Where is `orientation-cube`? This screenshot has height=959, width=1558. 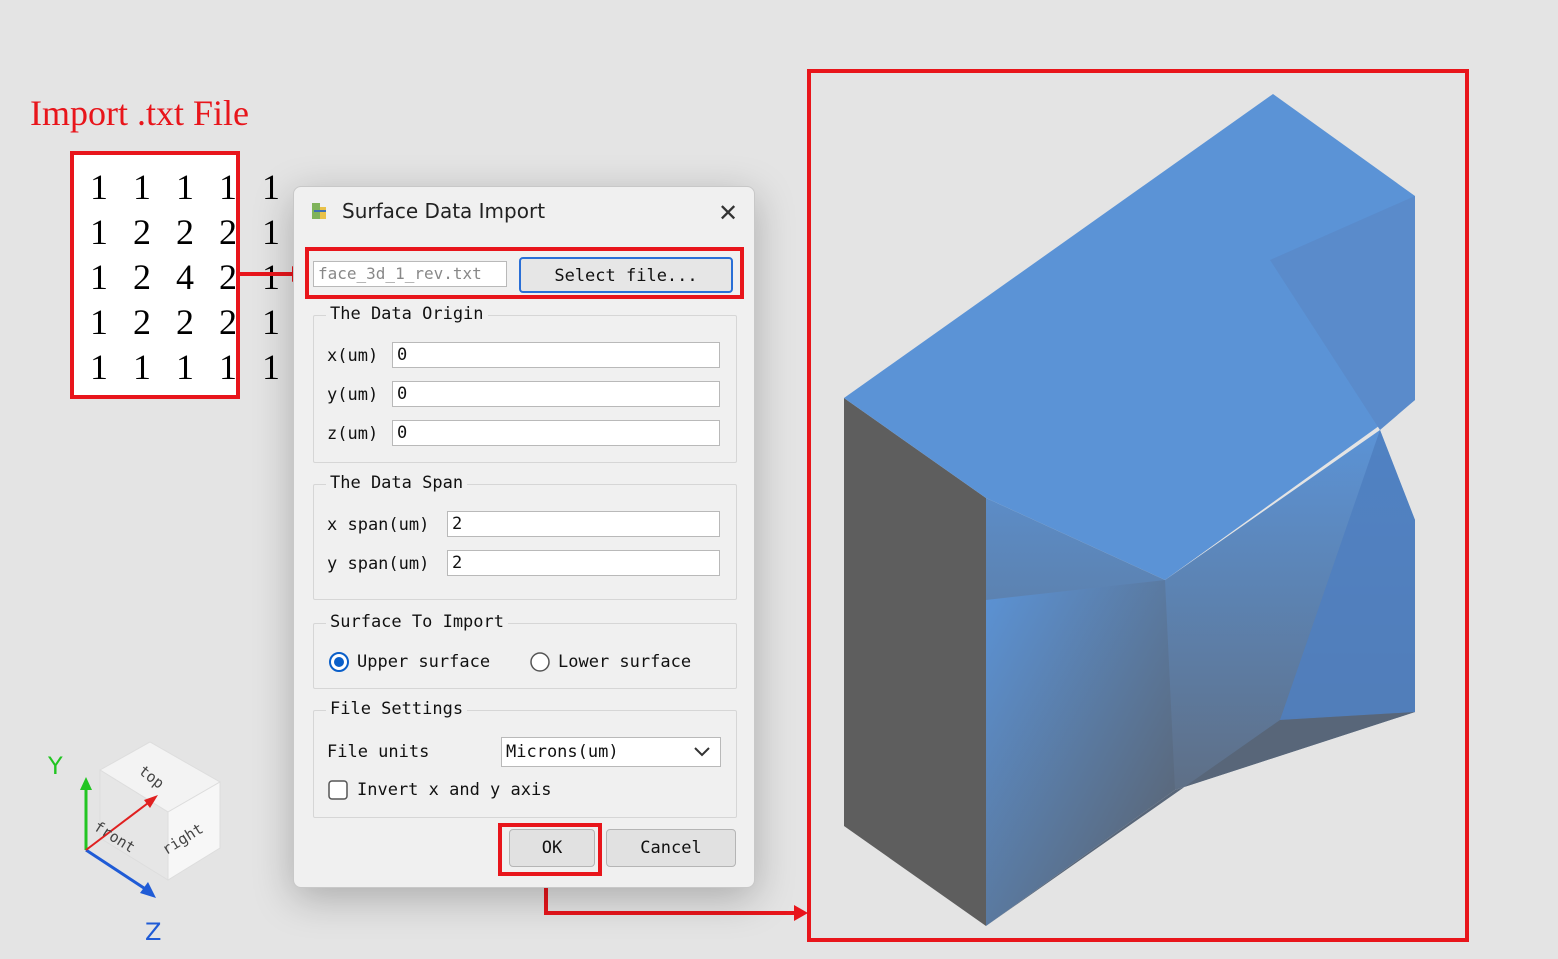
orientation-cube is located at coordinates (140, 840).